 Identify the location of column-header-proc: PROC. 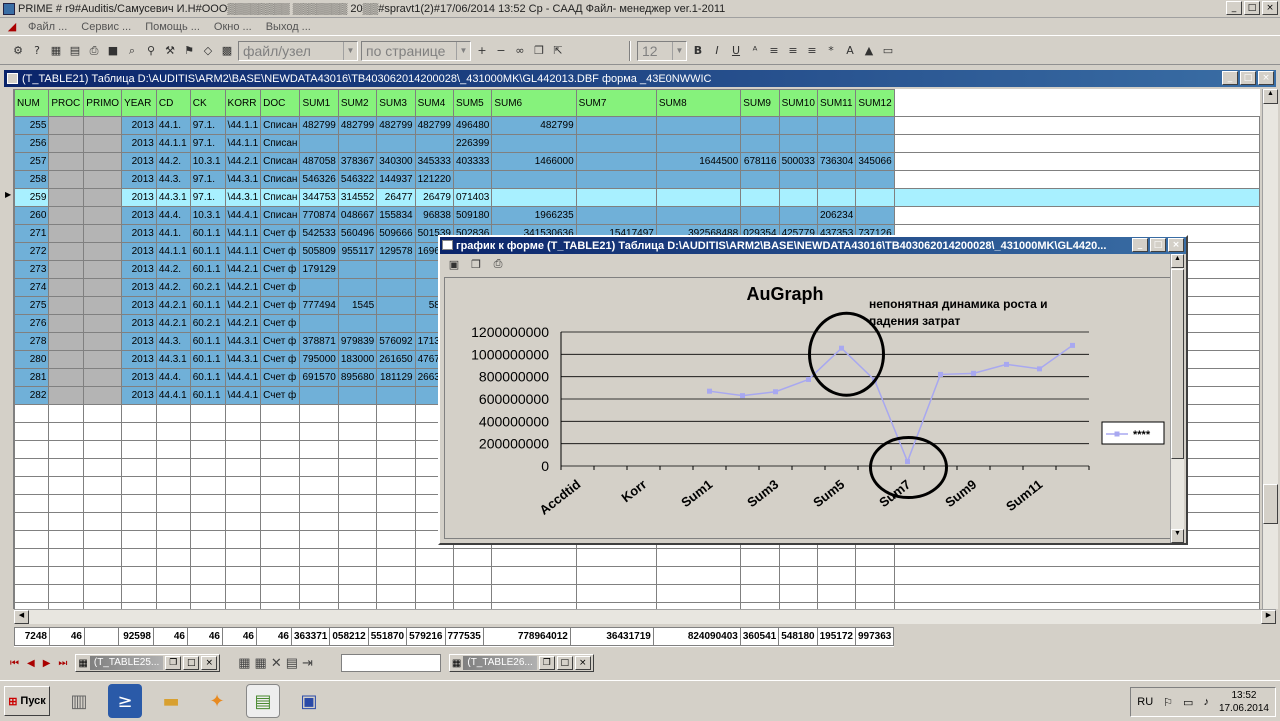
(66, 103).